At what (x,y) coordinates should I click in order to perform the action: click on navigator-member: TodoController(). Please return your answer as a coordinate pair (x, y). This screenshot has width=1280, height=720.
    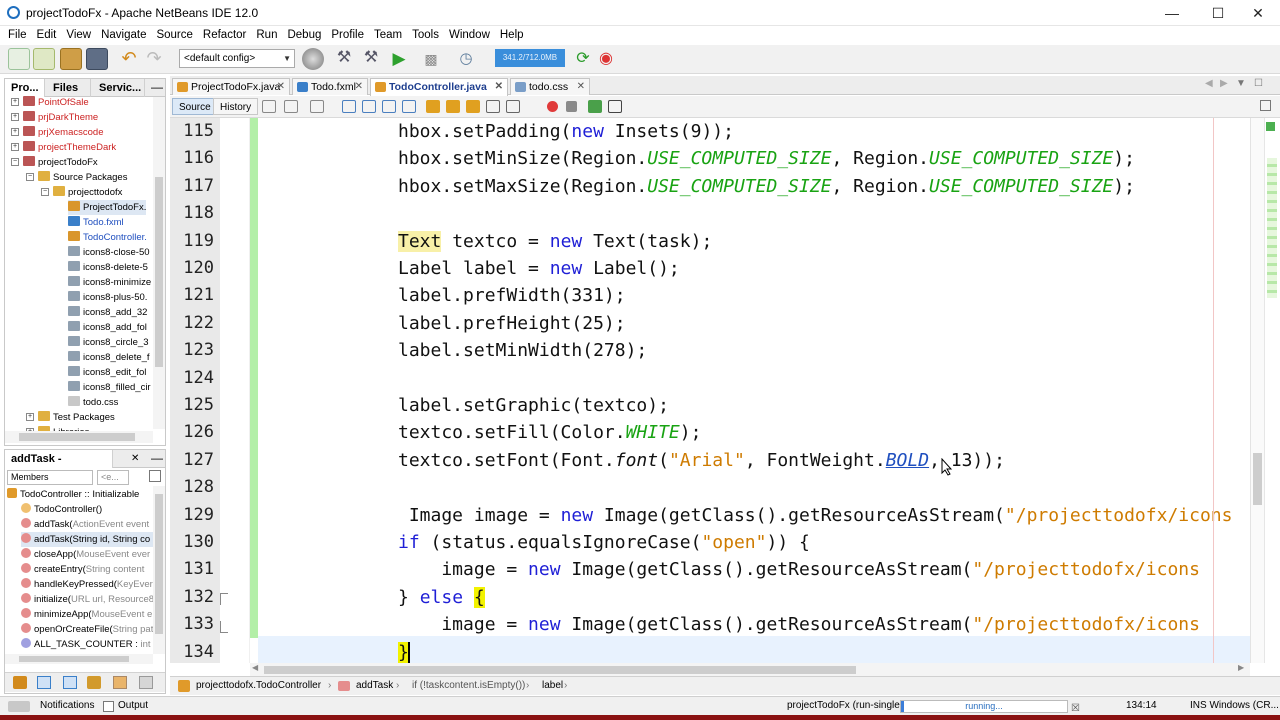
    Looking at the image, I should click on (61, 509).